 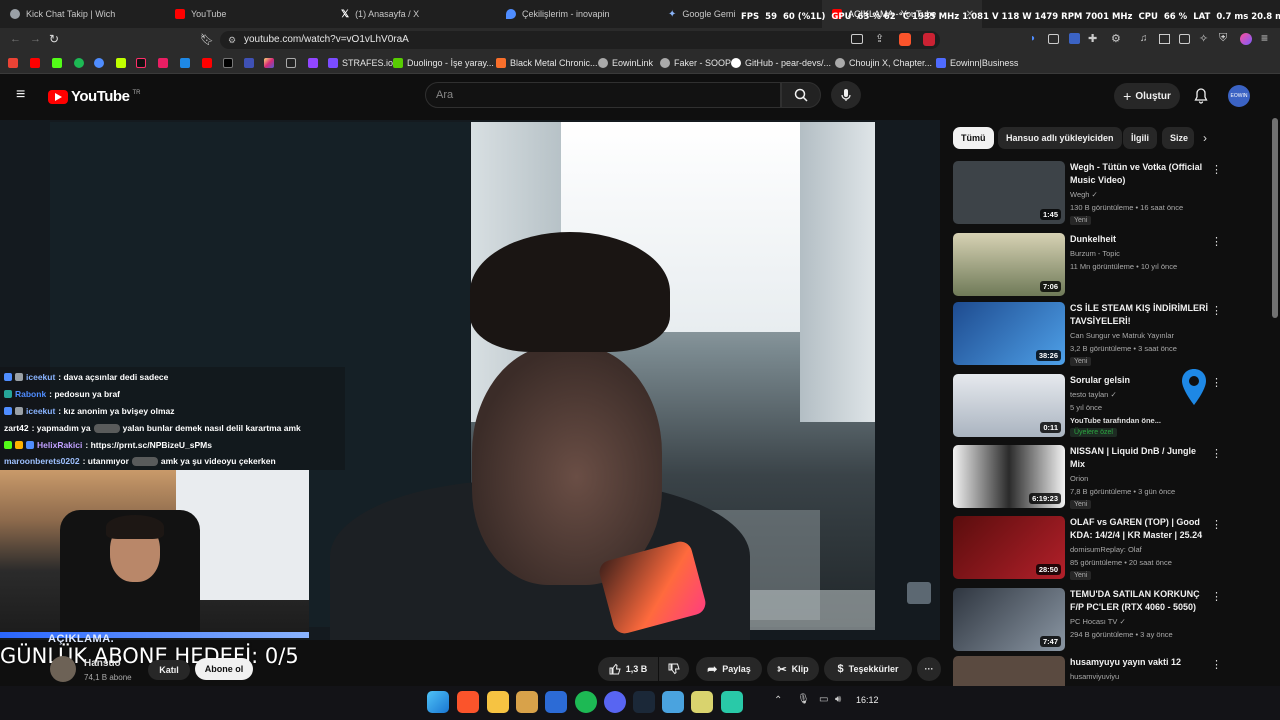 What do you see at coordinates (977, 63) in the screenshot?
I see `bookmark-eowinn-business: Eowinn|Business` at bounding box center [977, 63].